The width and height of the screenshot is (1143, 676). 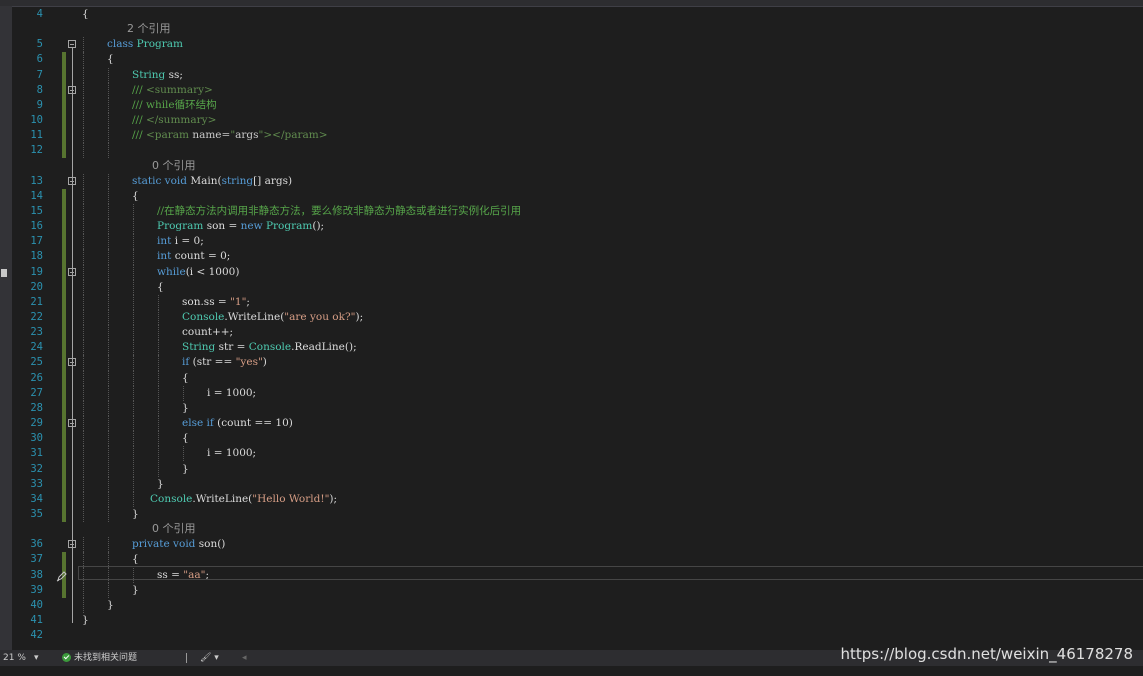 I want to click on code-text: Console.WriteLine("Hello World!");, so click(x=243, y=499).